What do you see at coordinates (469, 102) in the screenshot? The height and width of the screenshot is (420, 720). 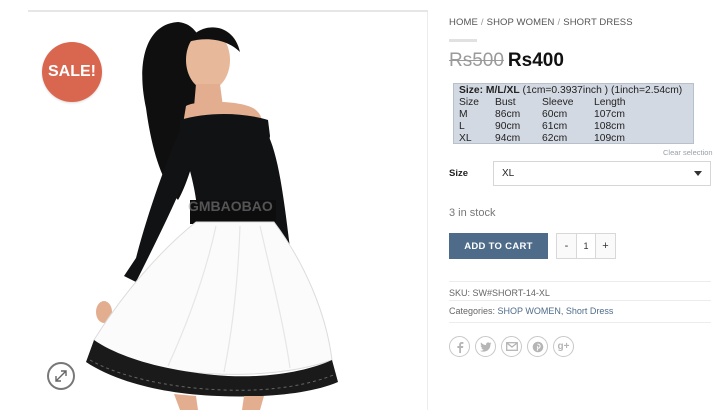 I see `size-chart-cell: Size` at bounding box center [469, 102].